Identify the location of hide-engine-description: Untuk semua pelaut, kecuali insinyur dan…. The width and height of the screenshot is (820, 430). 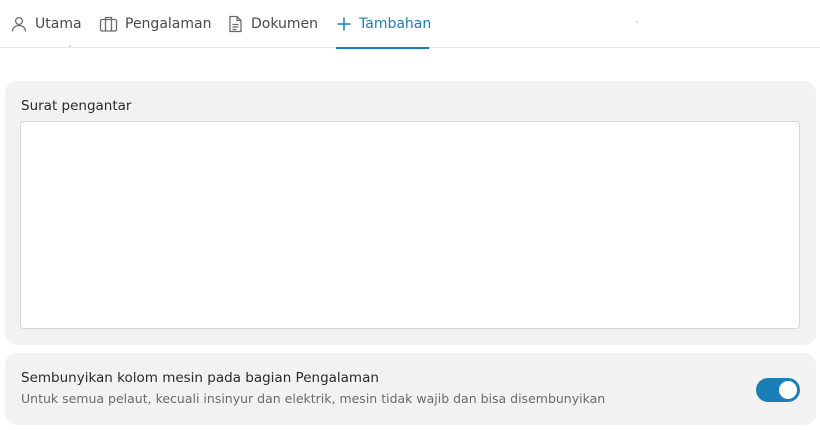
(313, 398).